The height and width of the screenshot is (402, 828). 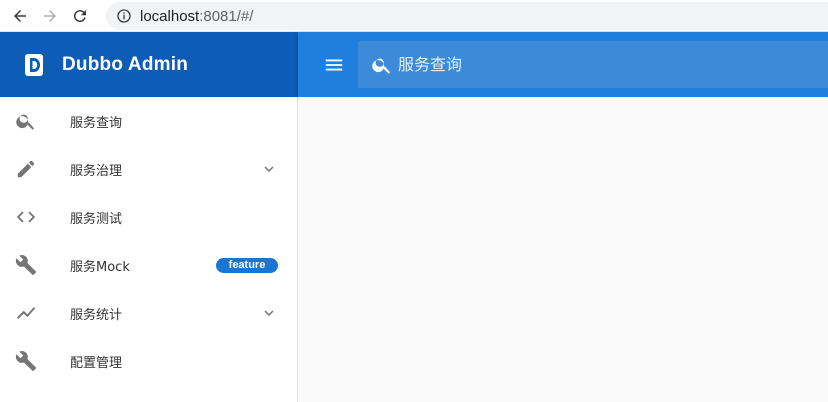 I want to click on app-brand-bar: Dubbo Admin, so click(x=149, y=64).